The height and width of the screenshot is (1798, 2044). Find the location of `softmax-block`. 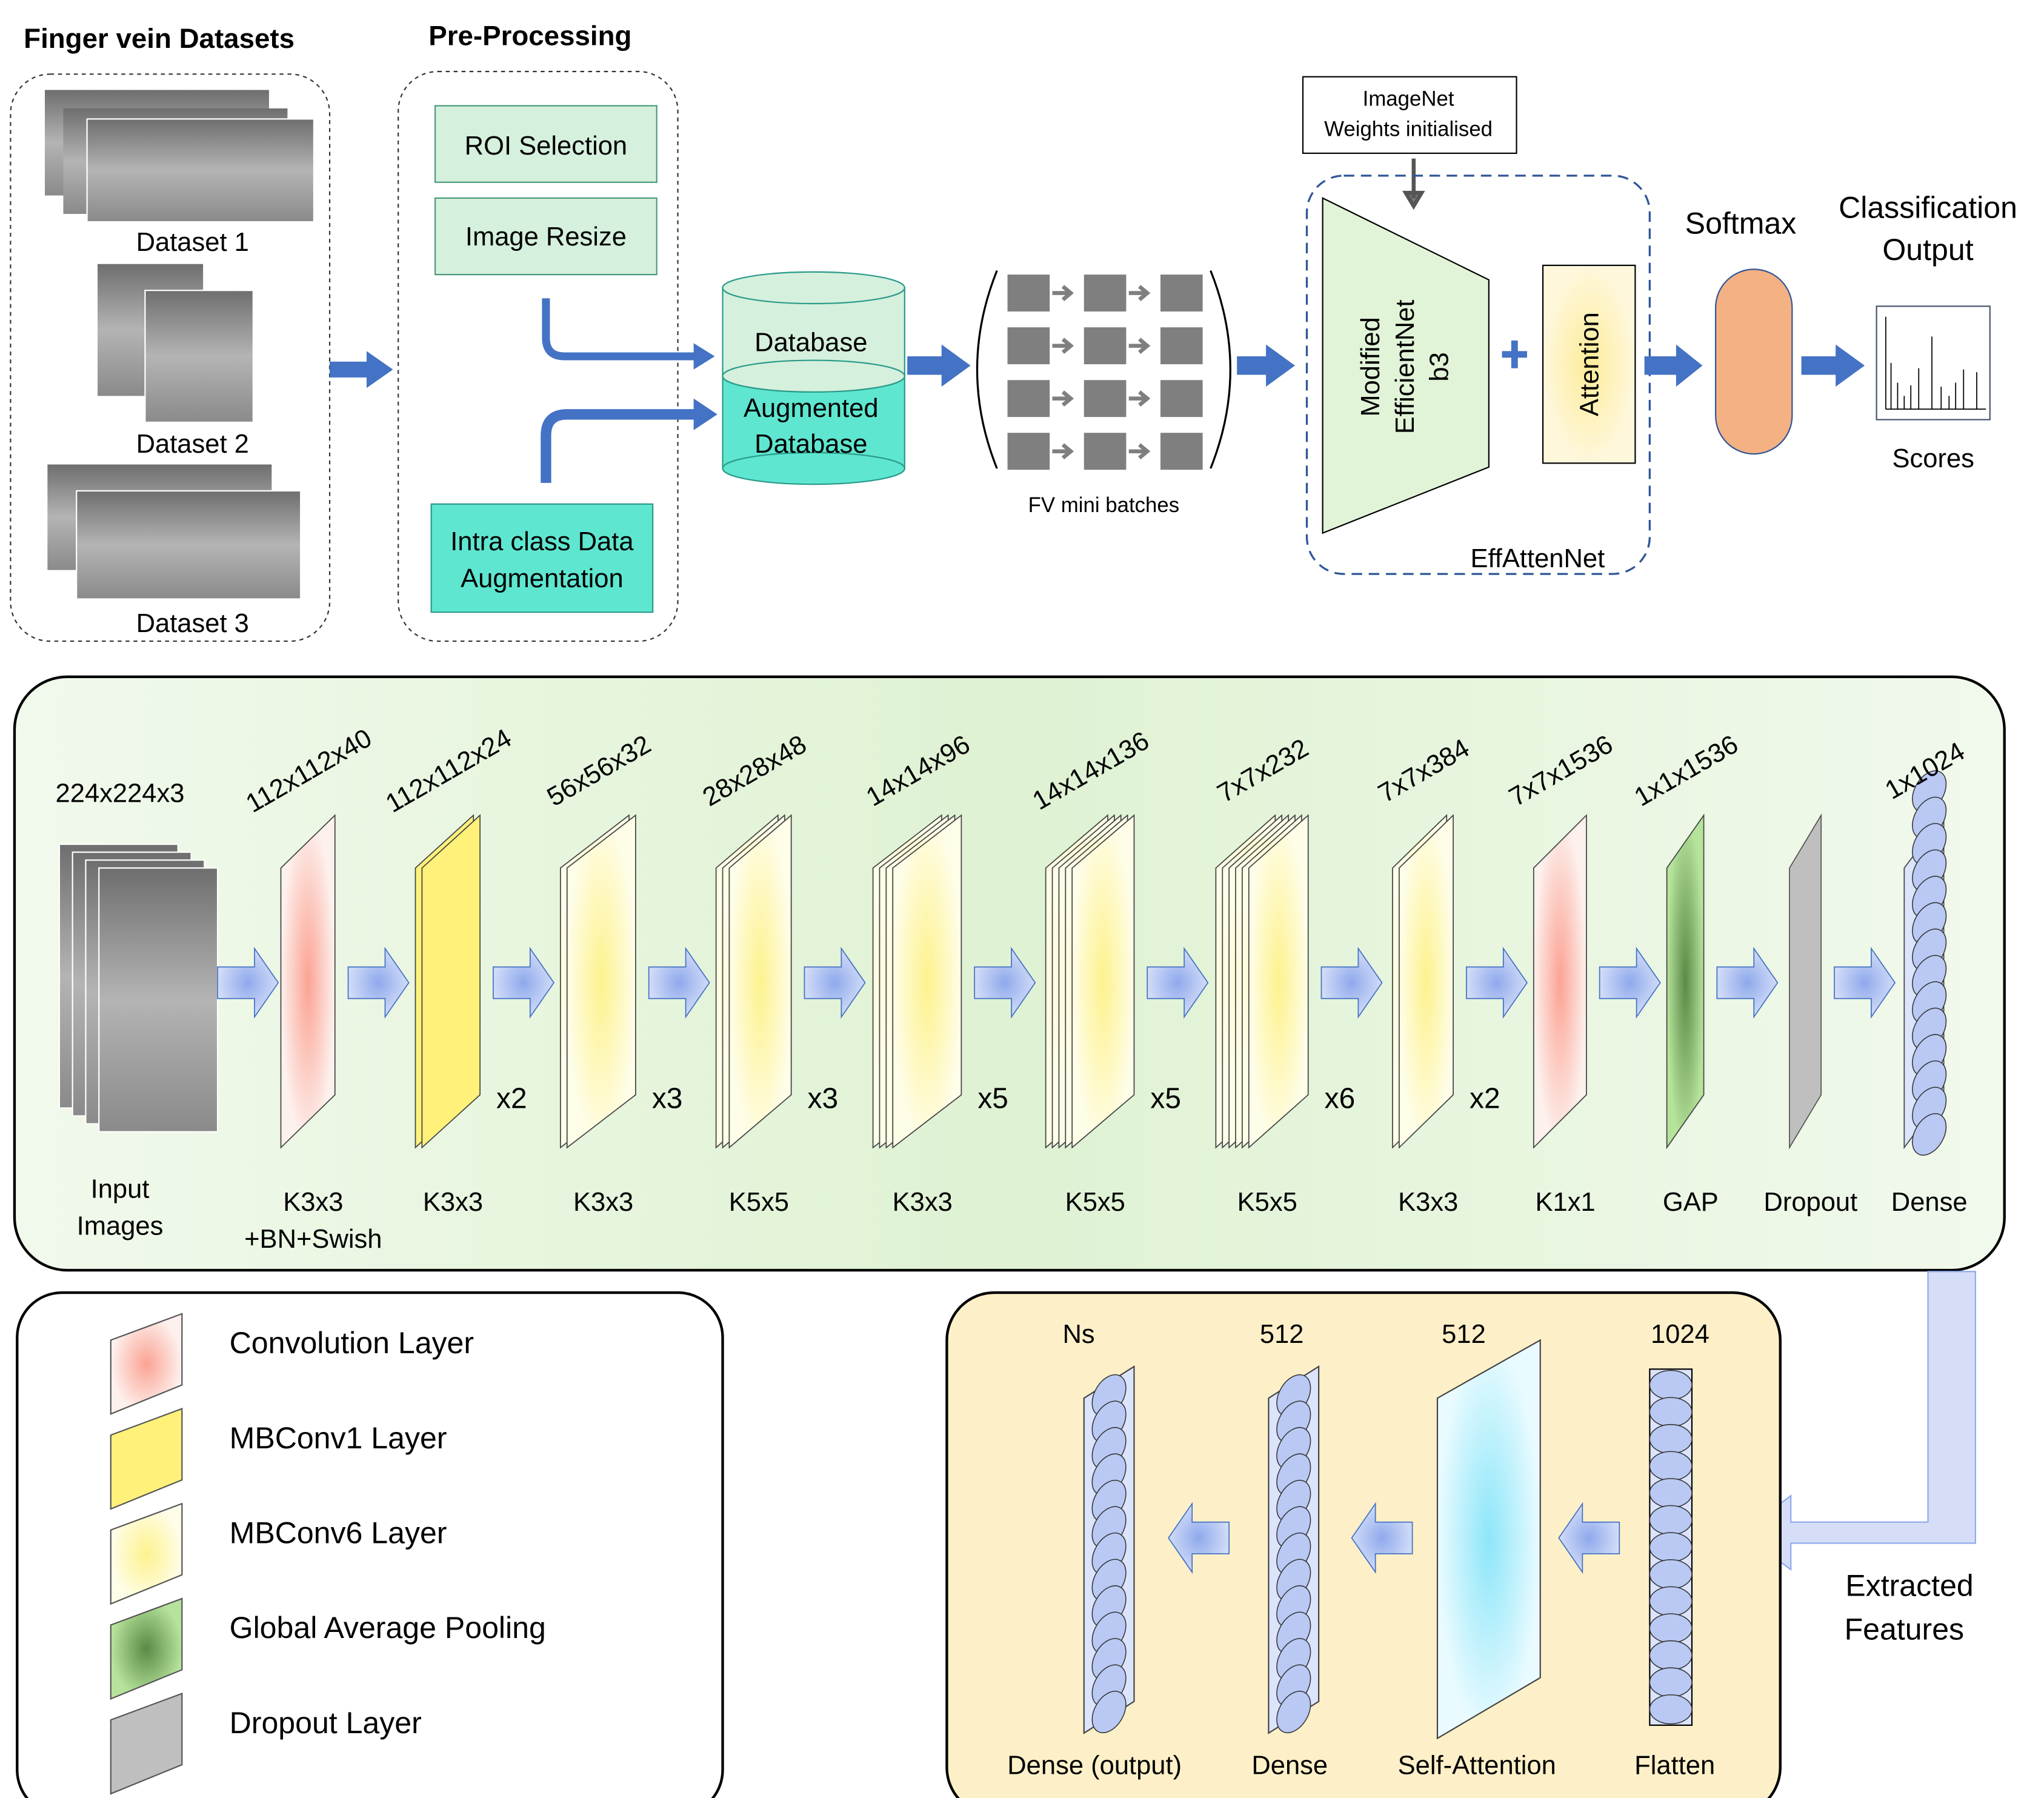

softmax-block is located at coordinates (1754, 361).